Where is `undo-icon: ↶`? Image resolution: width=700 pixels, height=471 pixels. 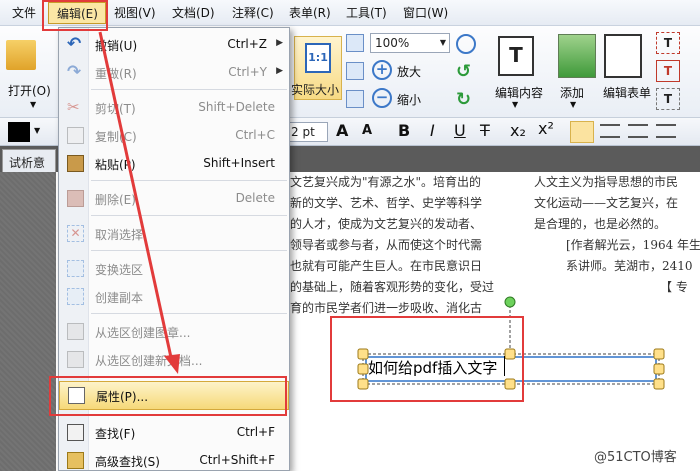
undo-icon: ↶ is located at coordinates (74, 44).